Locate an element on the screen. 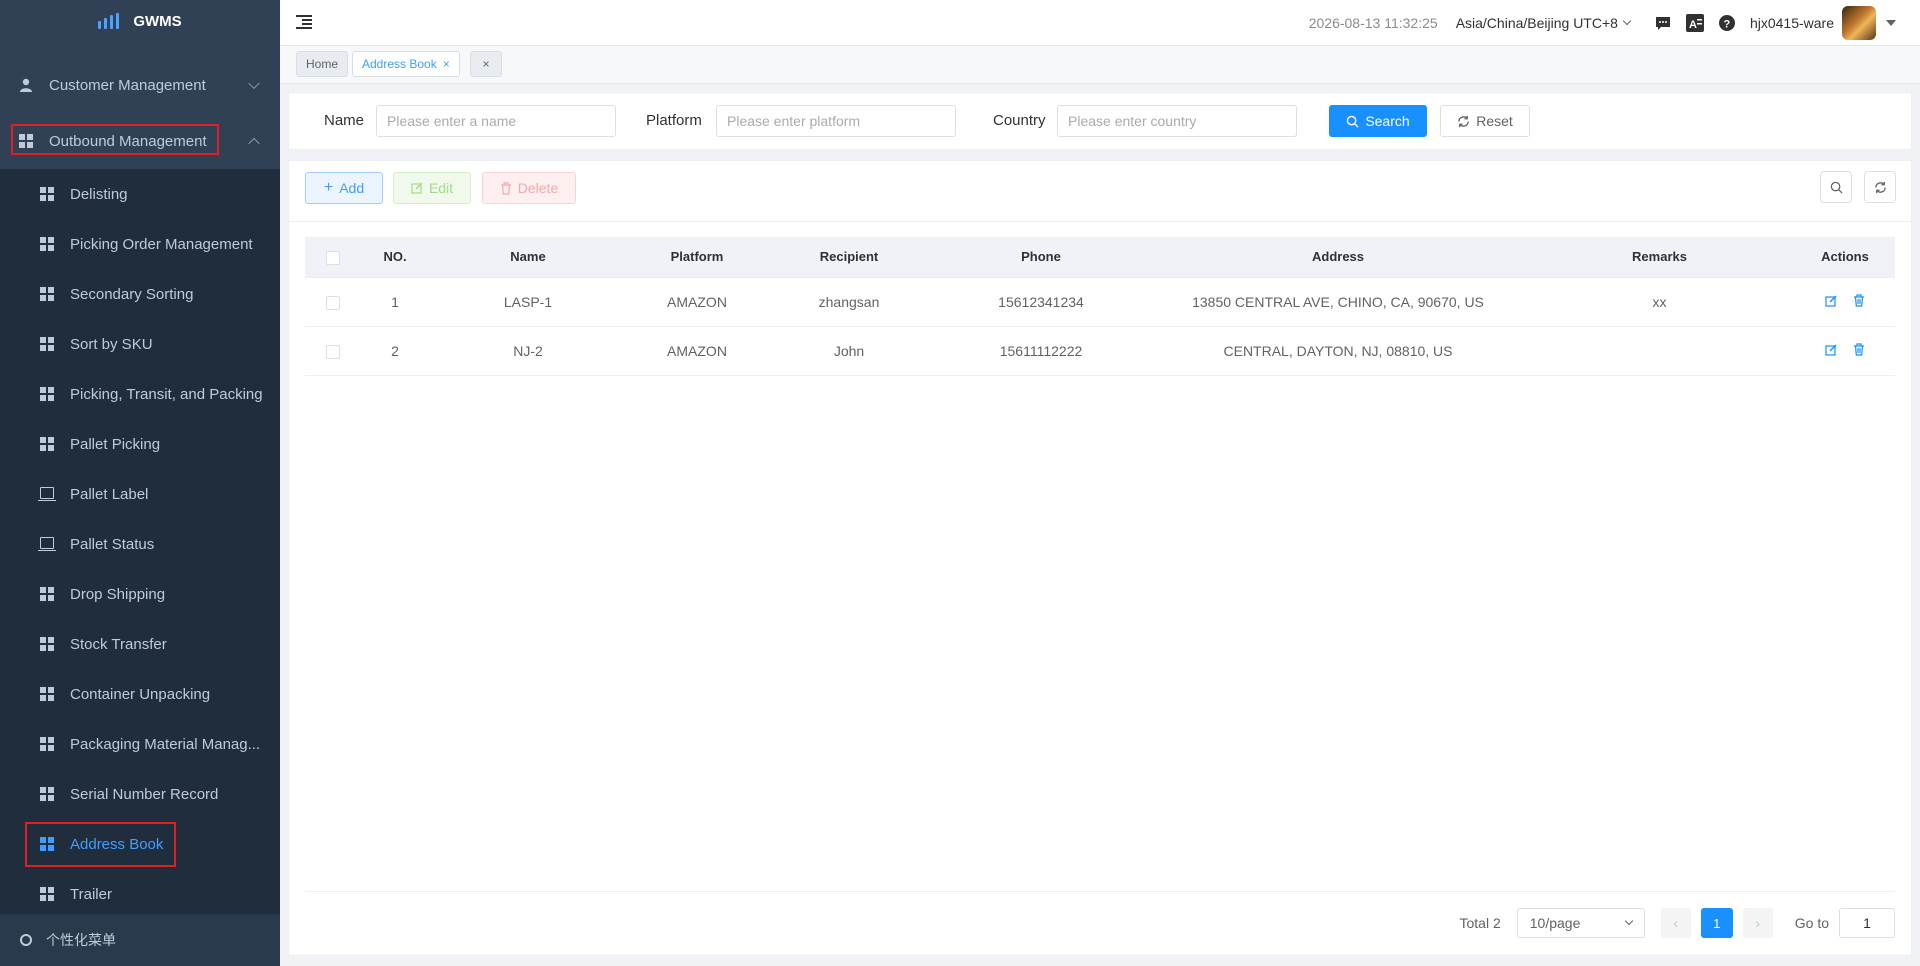 The height and width of the screenshot is (966, 1920). help-icon: ? is located at coordinates (1727, 23).